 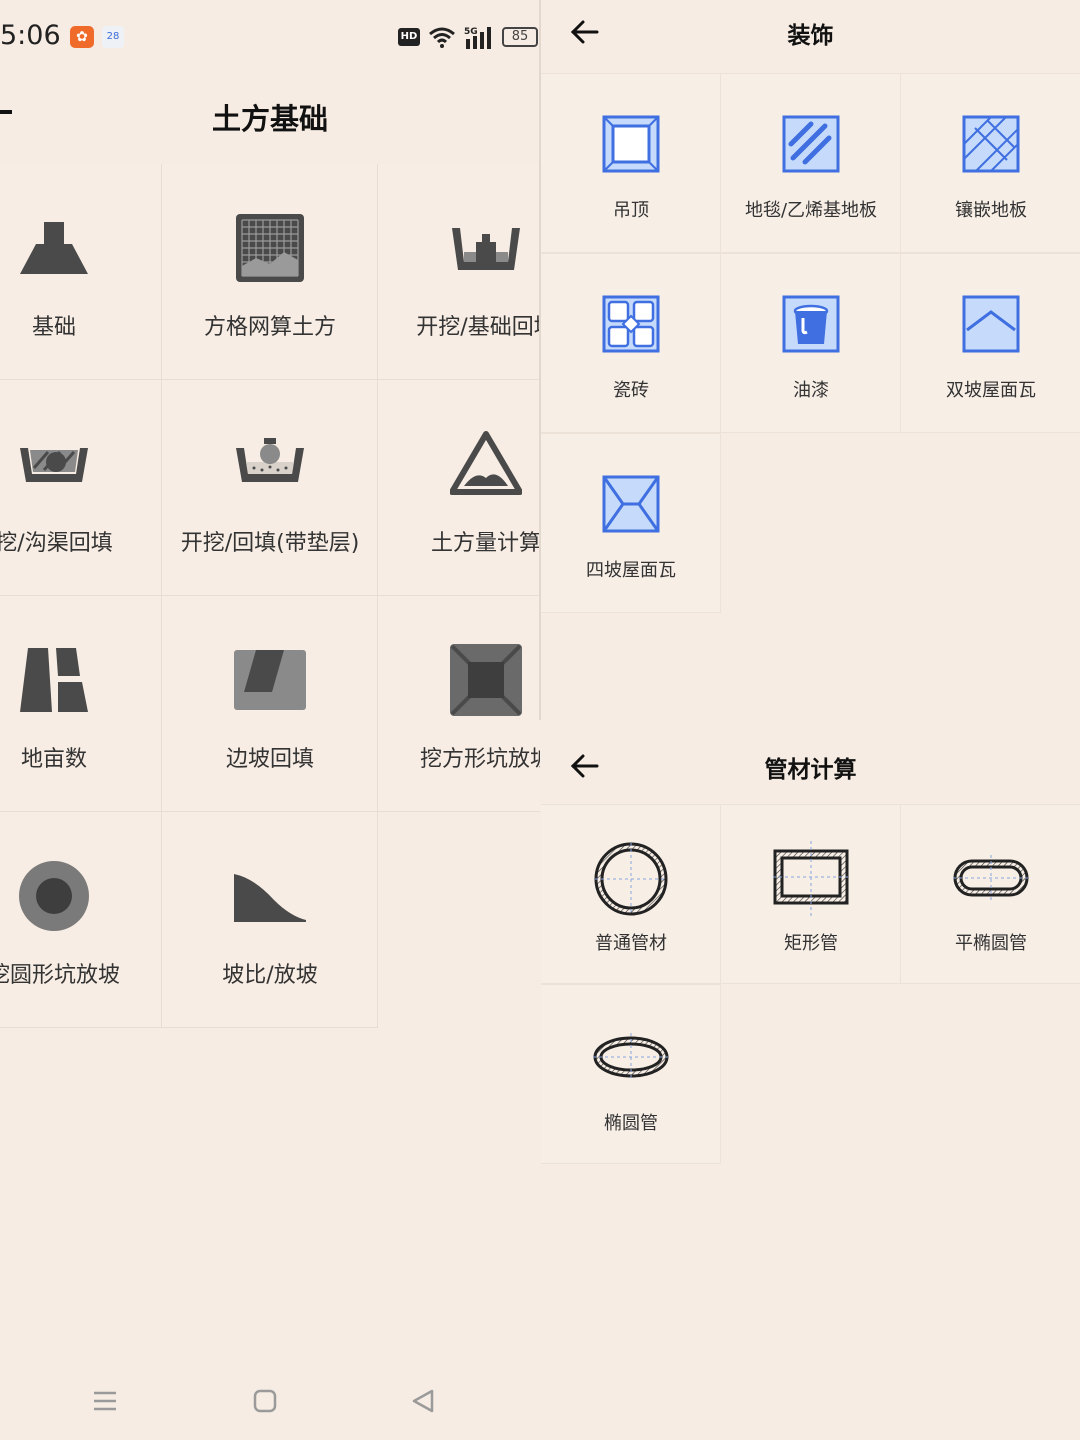 What do you see at coordinates (485, 543) in the screenshot?
I see `grid-item-label: 土方量计算` at bounding box center [485, 543].